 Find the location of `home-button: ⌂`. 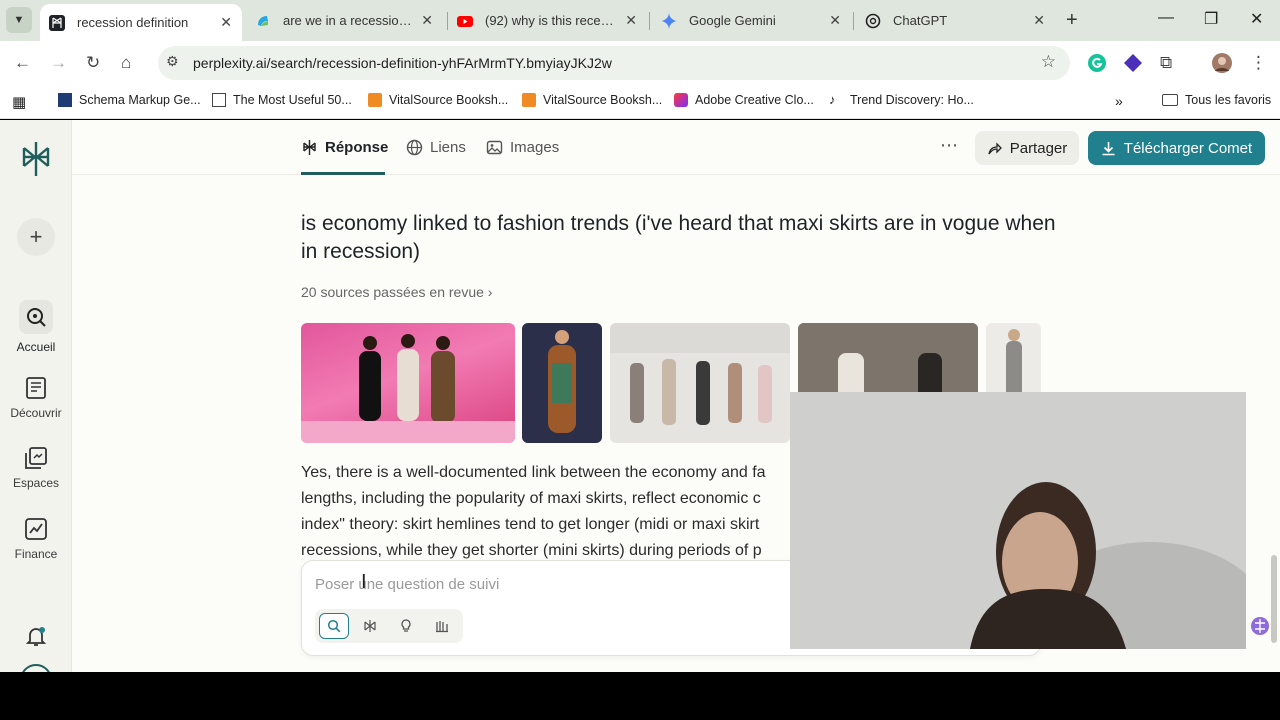

home-button: ⌂ is located at coordinates (126, 63).